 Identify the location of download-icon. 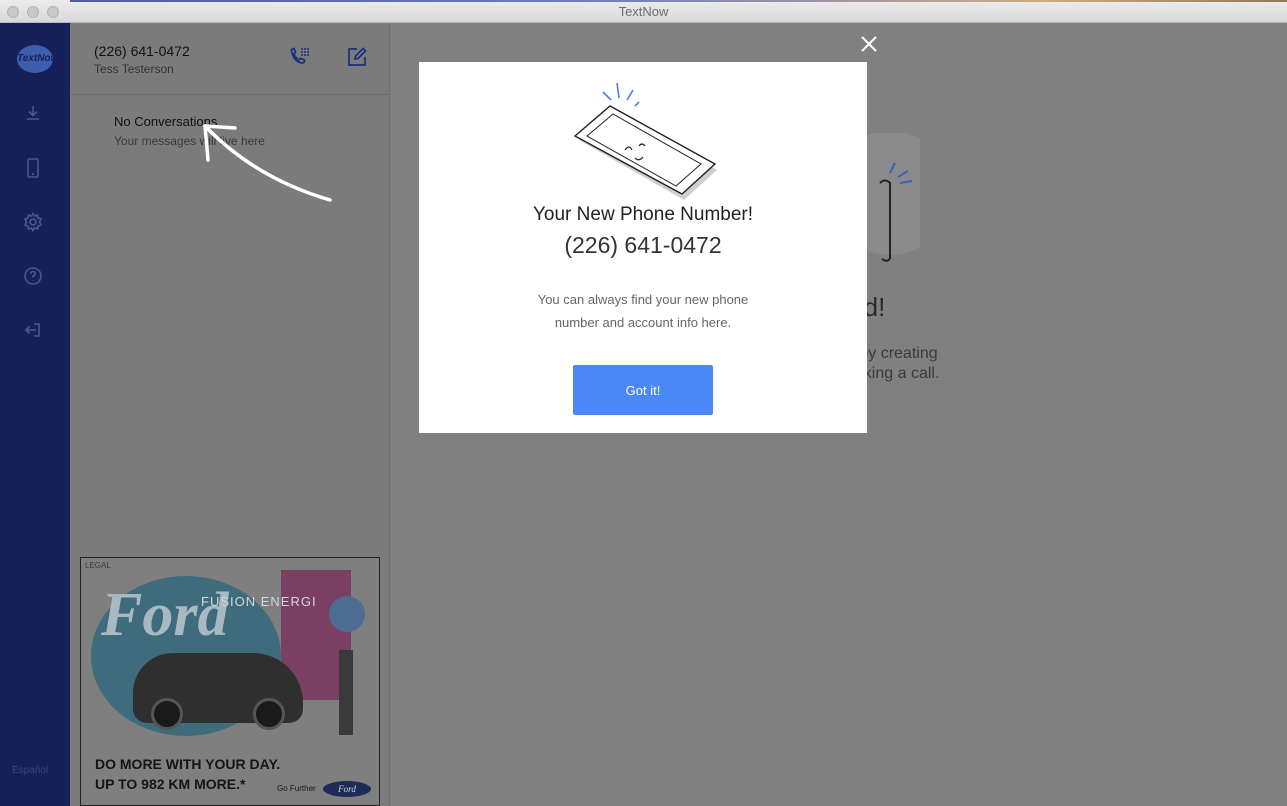
(33, 113).